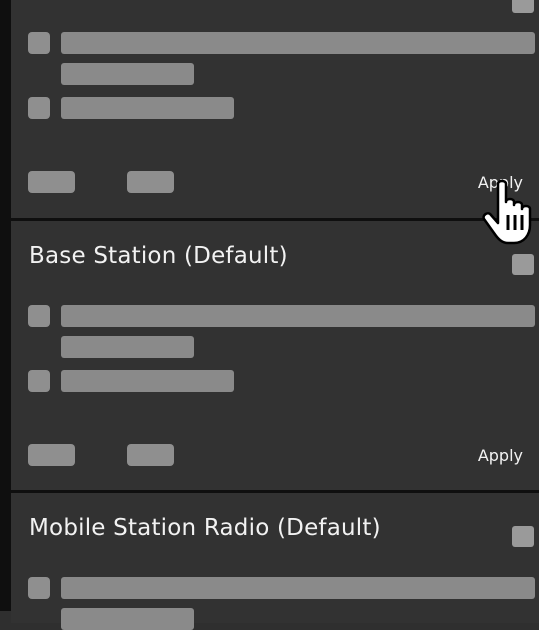 This screenshot has width=539, height=630. I want to click on card-title: Base Station (Default), so click(158, 256).